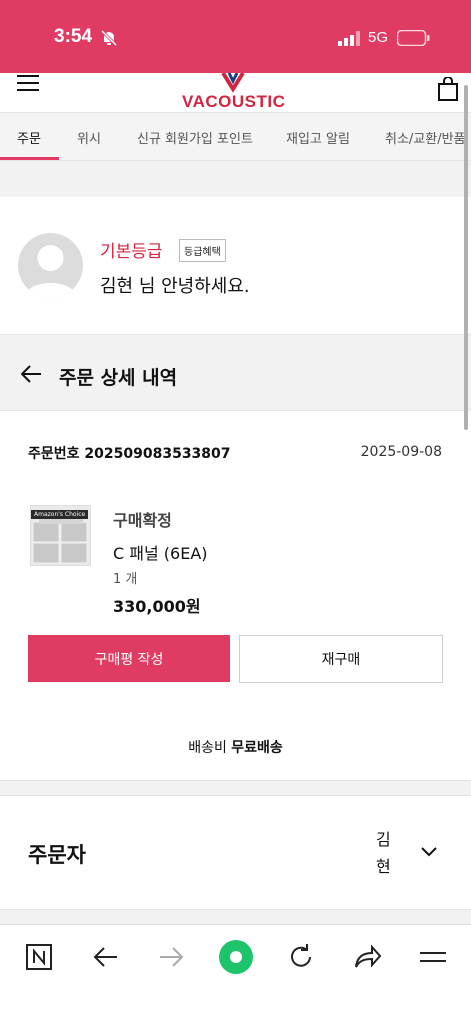  Describe the element at coordinates (73, 36) in the screenshot. I see `status-time: 3:54` at that location.